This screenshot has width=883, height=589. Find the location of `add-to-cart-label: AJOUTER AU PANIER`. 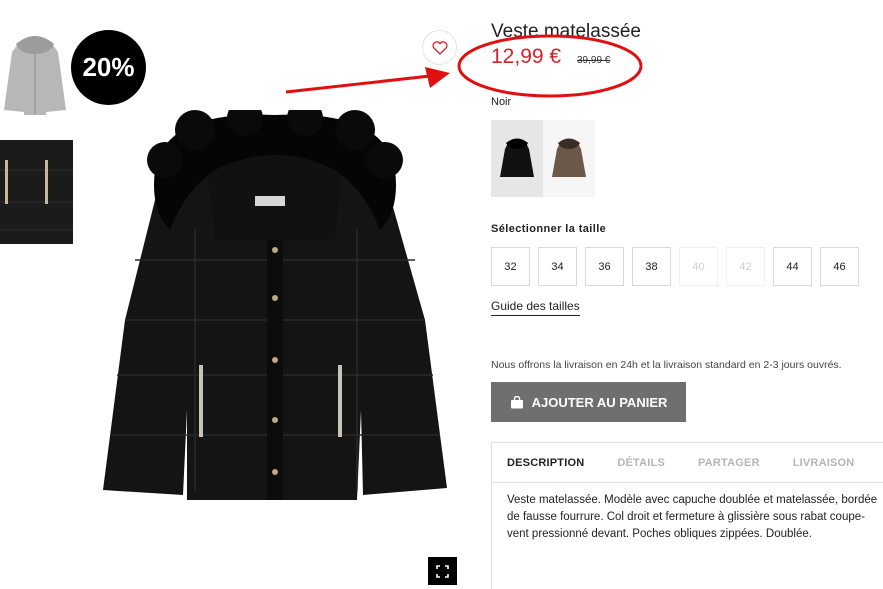

add-to-cart-label: AJOUTER AU PANIER is located at coordinates (599, 402).